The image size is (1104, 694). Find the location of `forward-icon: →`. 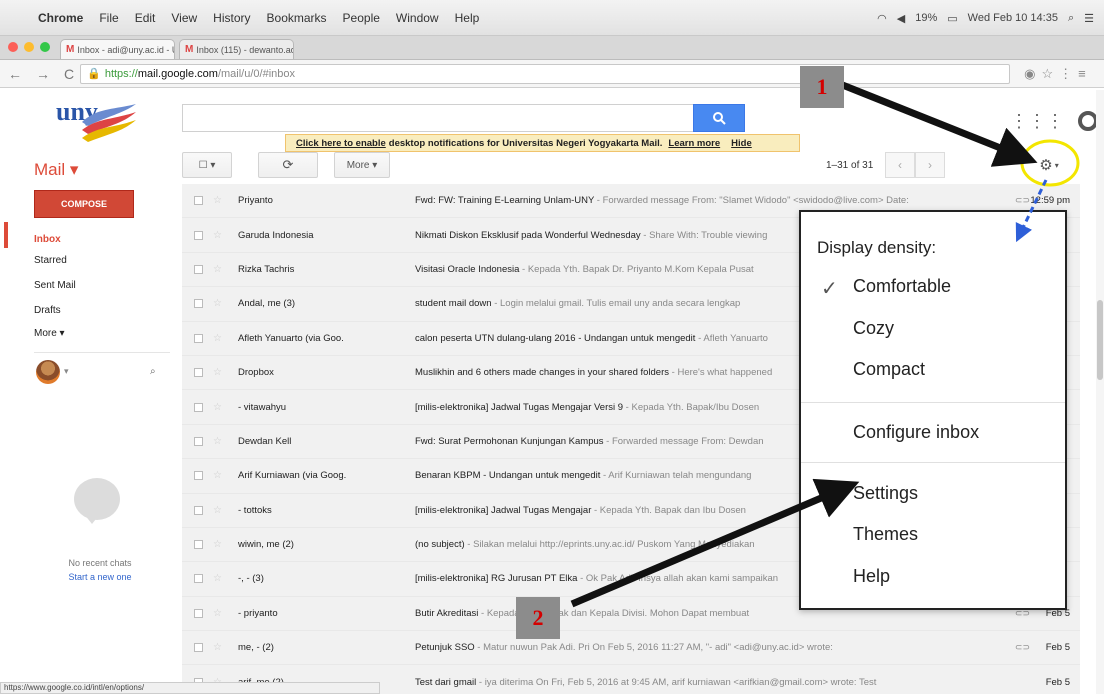

forward-icon: → is located at coordinates (43, 74).